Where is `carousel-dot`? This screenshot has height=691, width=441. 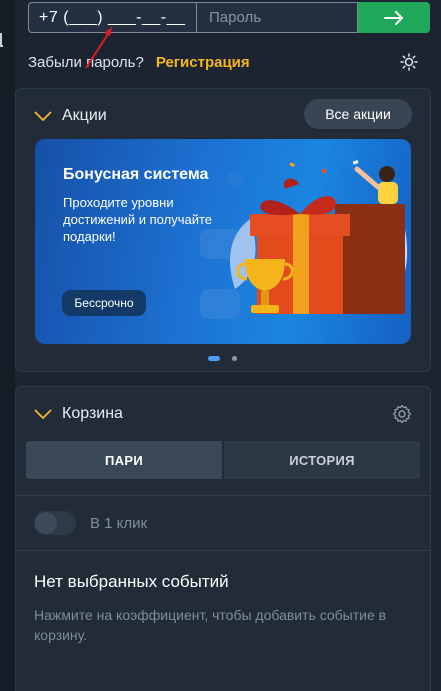 carousel-dot is located at coordinates (234, 358).